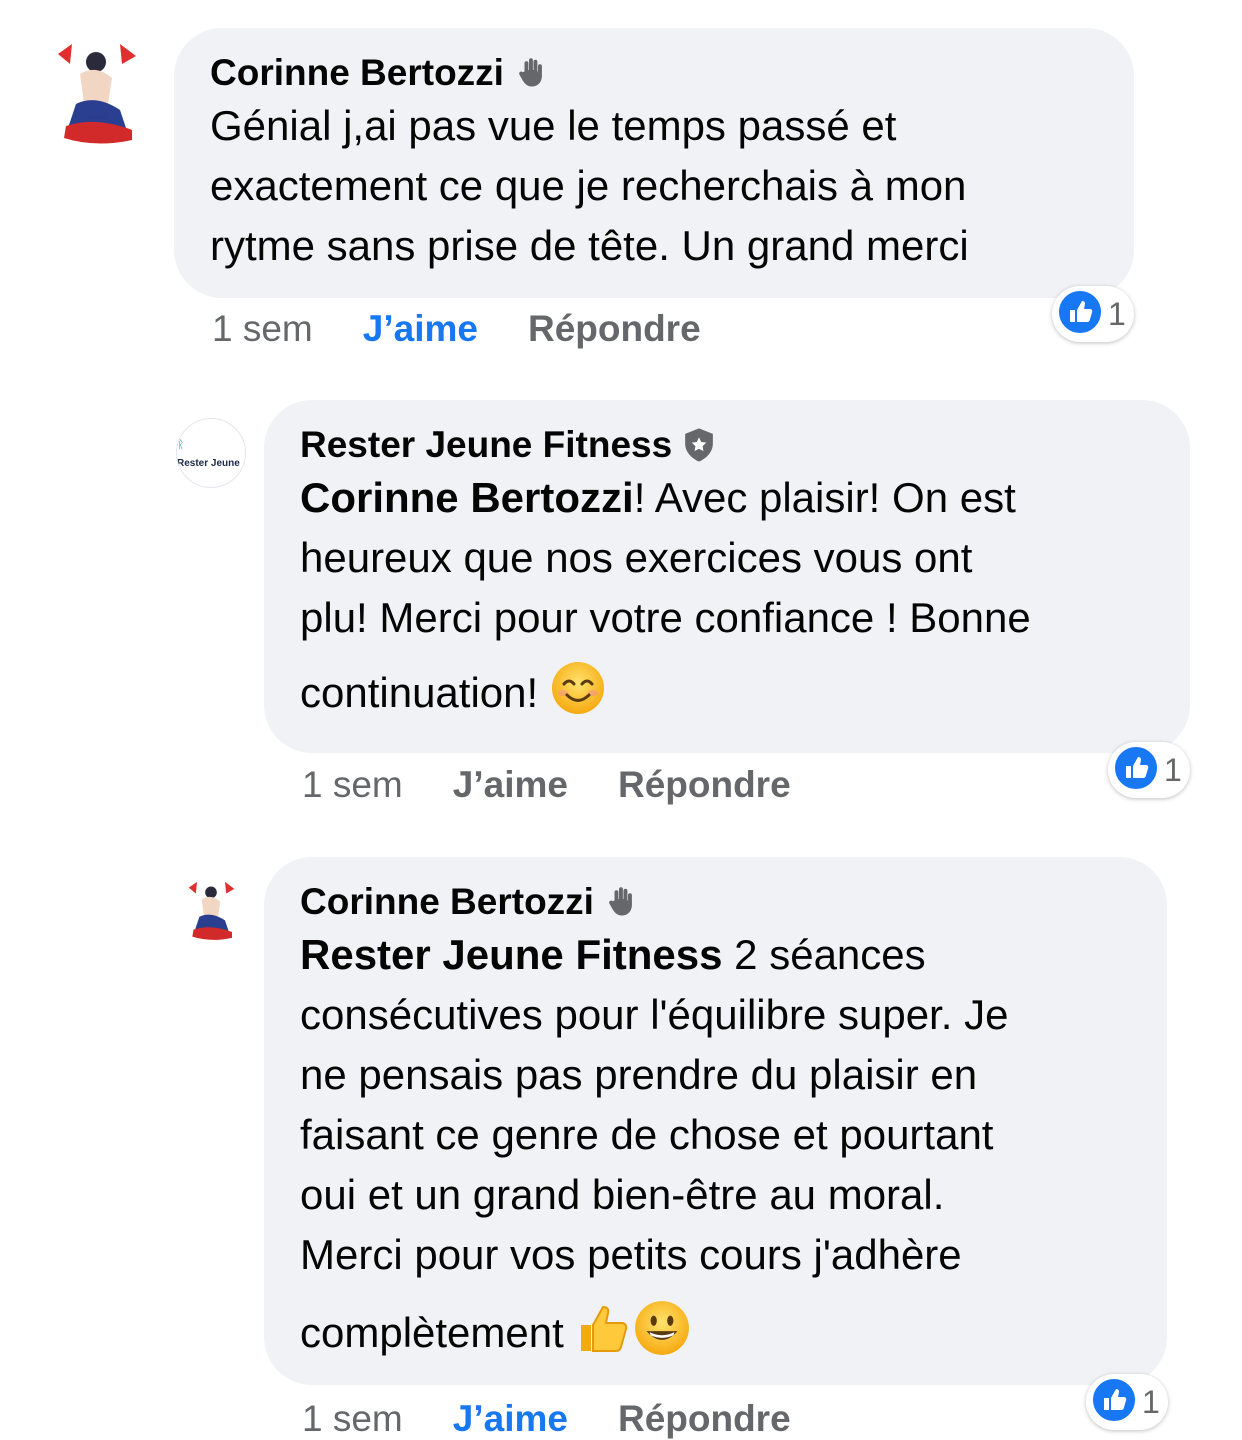  Describe the element at coordinates (727, 445) in the screenshot. I see `comment-author: Rester Jeune Fitness` at that location.